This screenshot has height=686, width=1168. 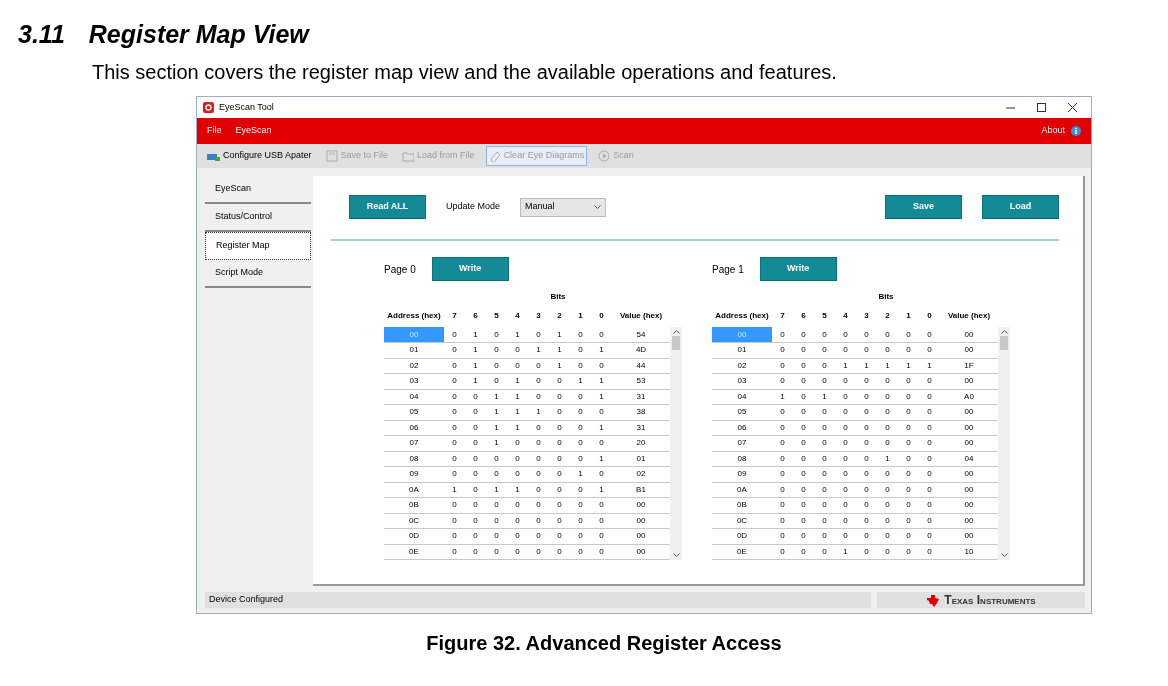 I want to click on section-title: Register Map View, so click(x=198, y=34).